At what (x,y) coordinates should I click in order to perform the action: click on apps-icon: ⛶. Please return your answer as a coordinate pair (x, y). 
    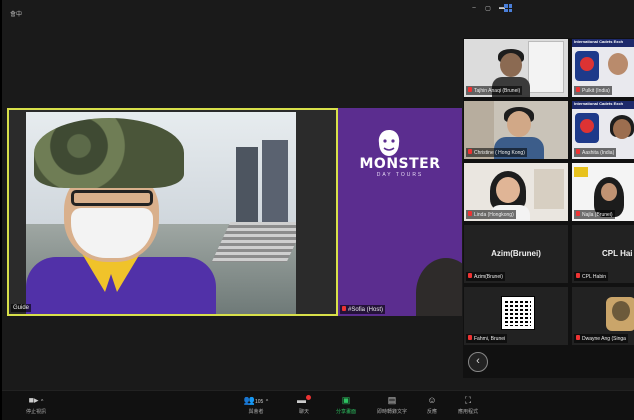
    Looking at the image, I should click on (468, 400).